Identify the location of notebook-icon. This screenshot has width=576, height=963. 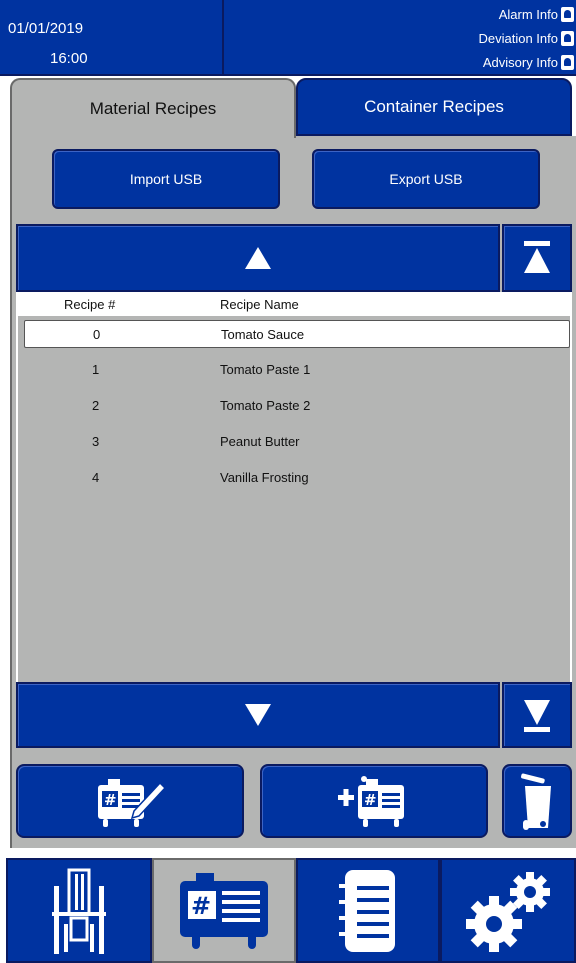
(367, 910).